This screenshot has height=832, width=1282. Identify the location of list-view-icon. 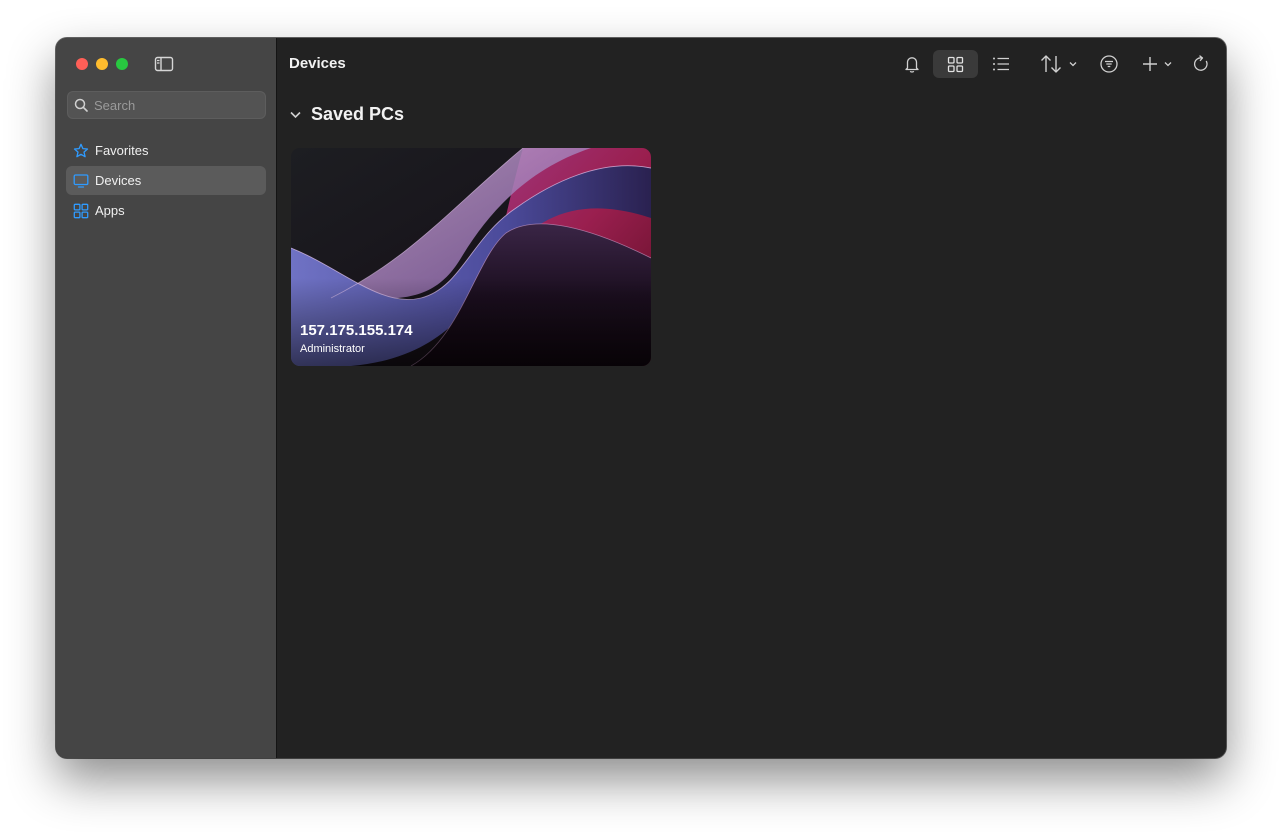
(1001, 64).